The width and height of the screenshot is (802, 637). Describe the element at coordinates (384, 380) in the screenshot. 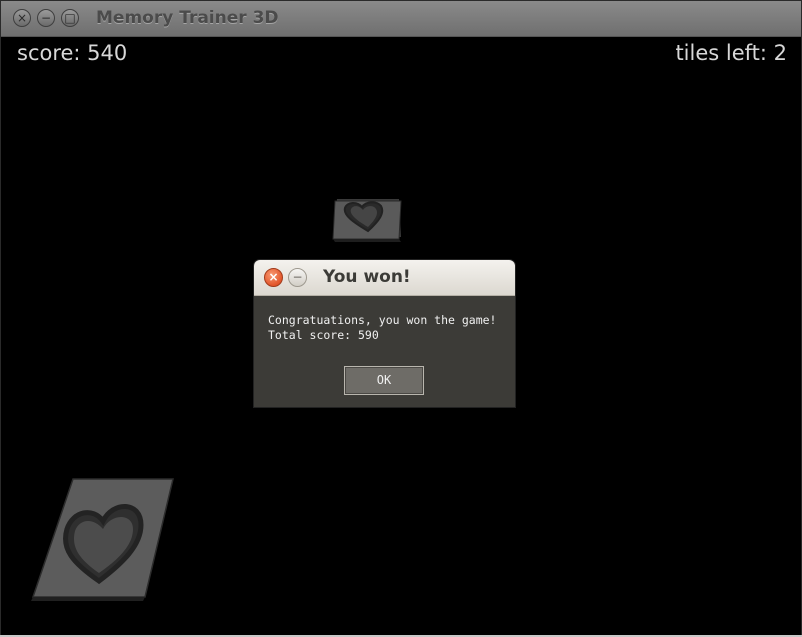

I see `ok-button: OK` at that location.